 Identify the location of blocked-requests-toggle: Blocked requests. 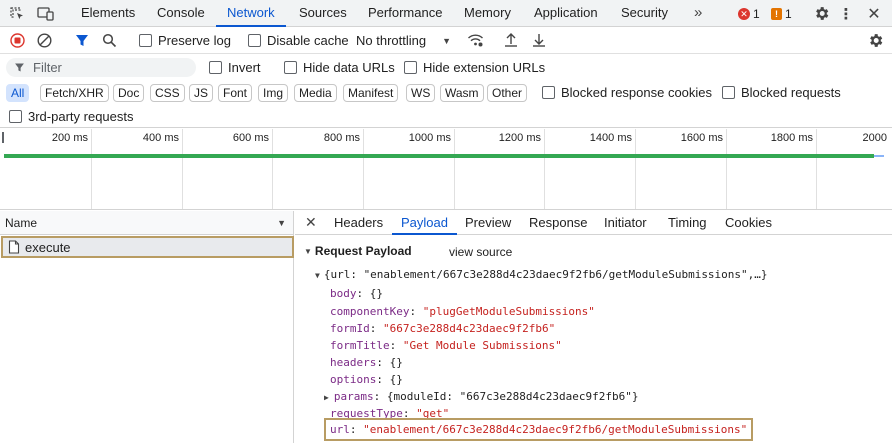
(781, 92).